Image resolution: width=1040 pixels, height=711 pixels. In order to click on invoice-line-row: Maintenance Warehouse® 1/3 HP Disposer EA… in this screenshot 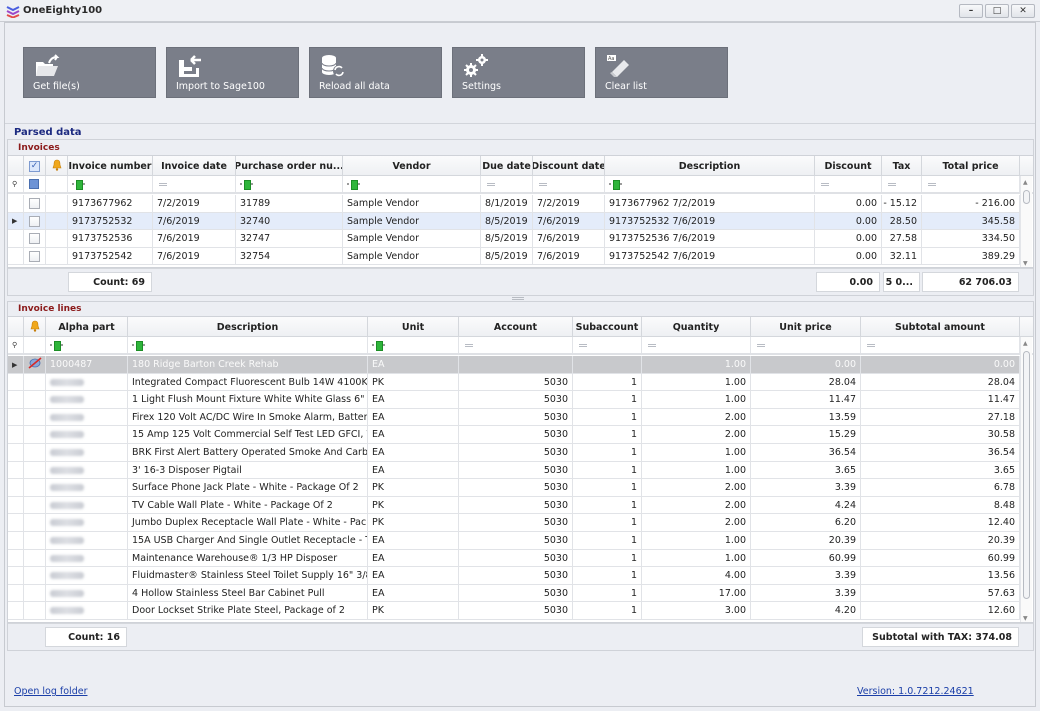, I will do `click(514, 558)`.